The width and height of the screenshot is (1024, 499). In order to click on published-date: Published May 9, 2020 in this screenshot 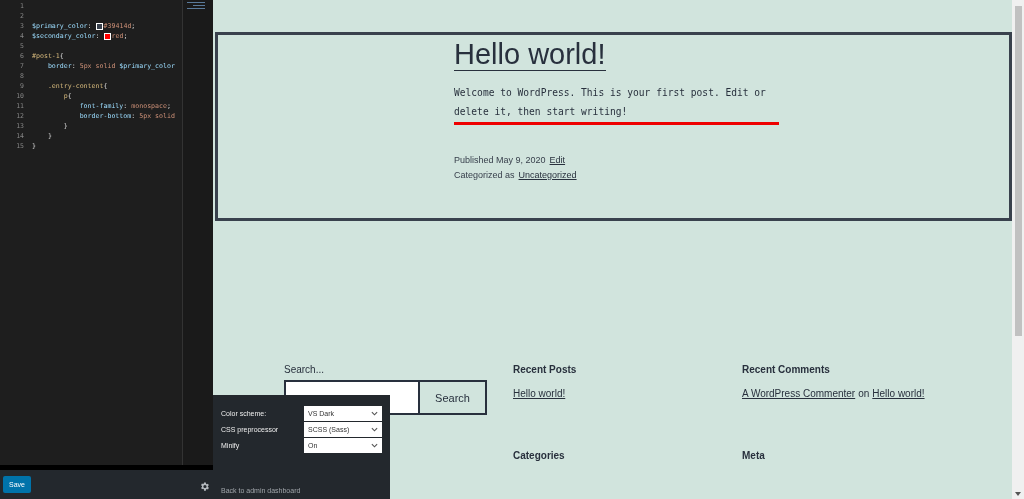, I will do `click(500, 160)`.